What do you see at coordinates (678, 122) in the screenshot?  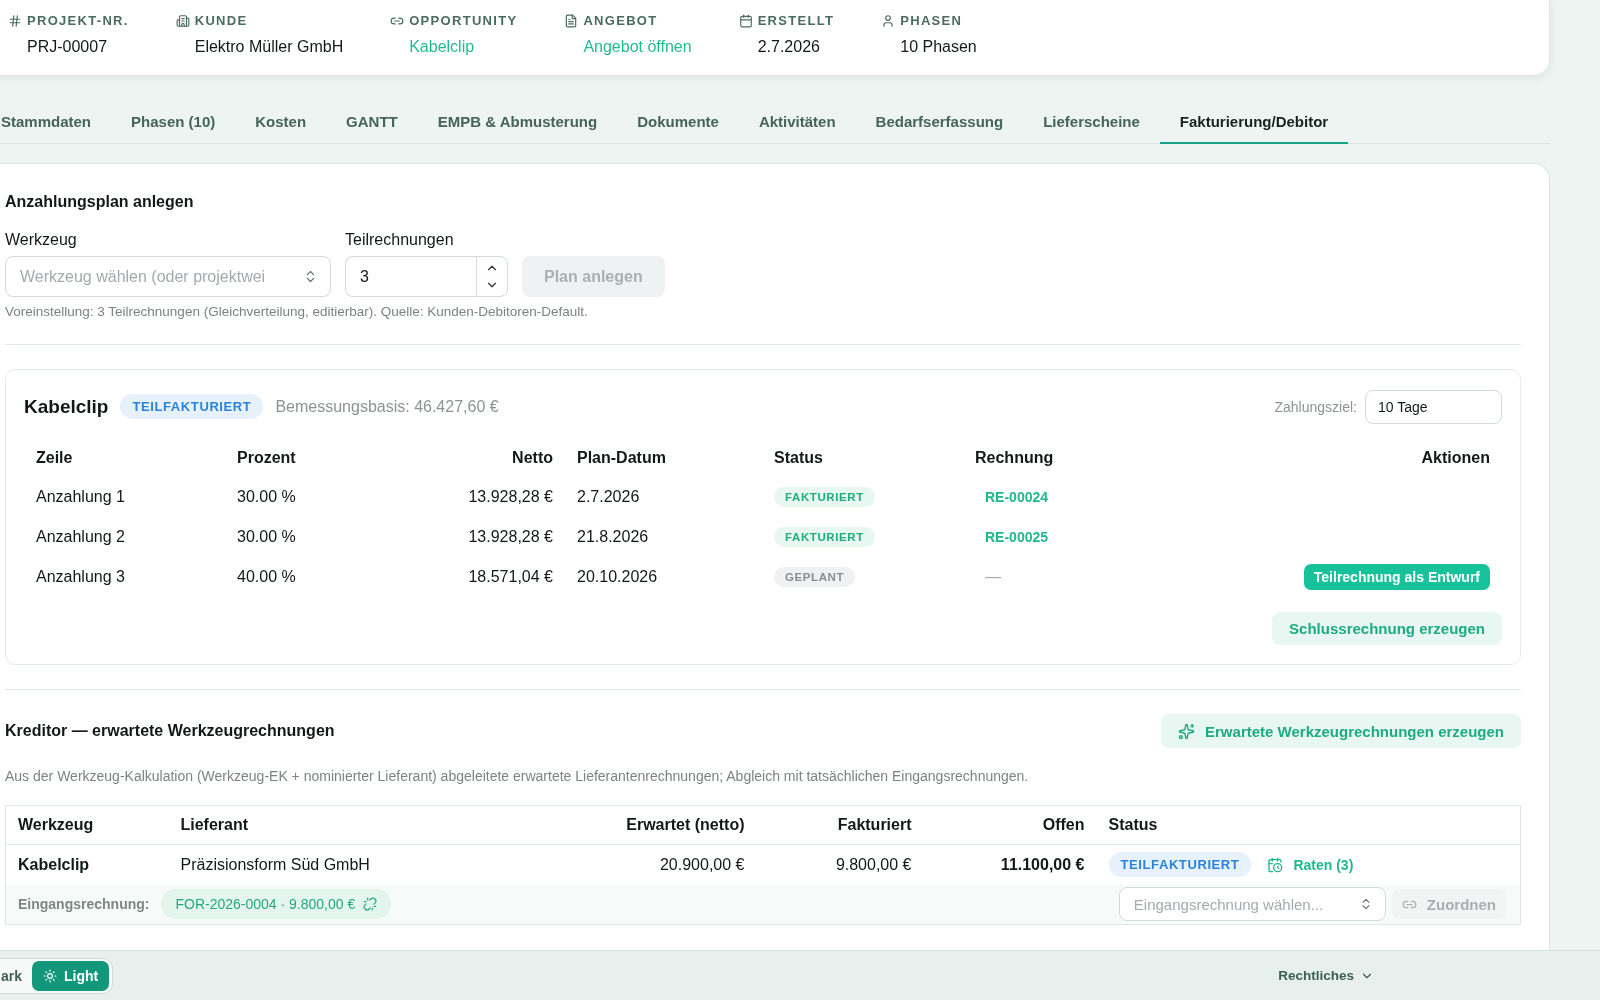 I see `tab: Dokumente` at bounding box center [678, 122].